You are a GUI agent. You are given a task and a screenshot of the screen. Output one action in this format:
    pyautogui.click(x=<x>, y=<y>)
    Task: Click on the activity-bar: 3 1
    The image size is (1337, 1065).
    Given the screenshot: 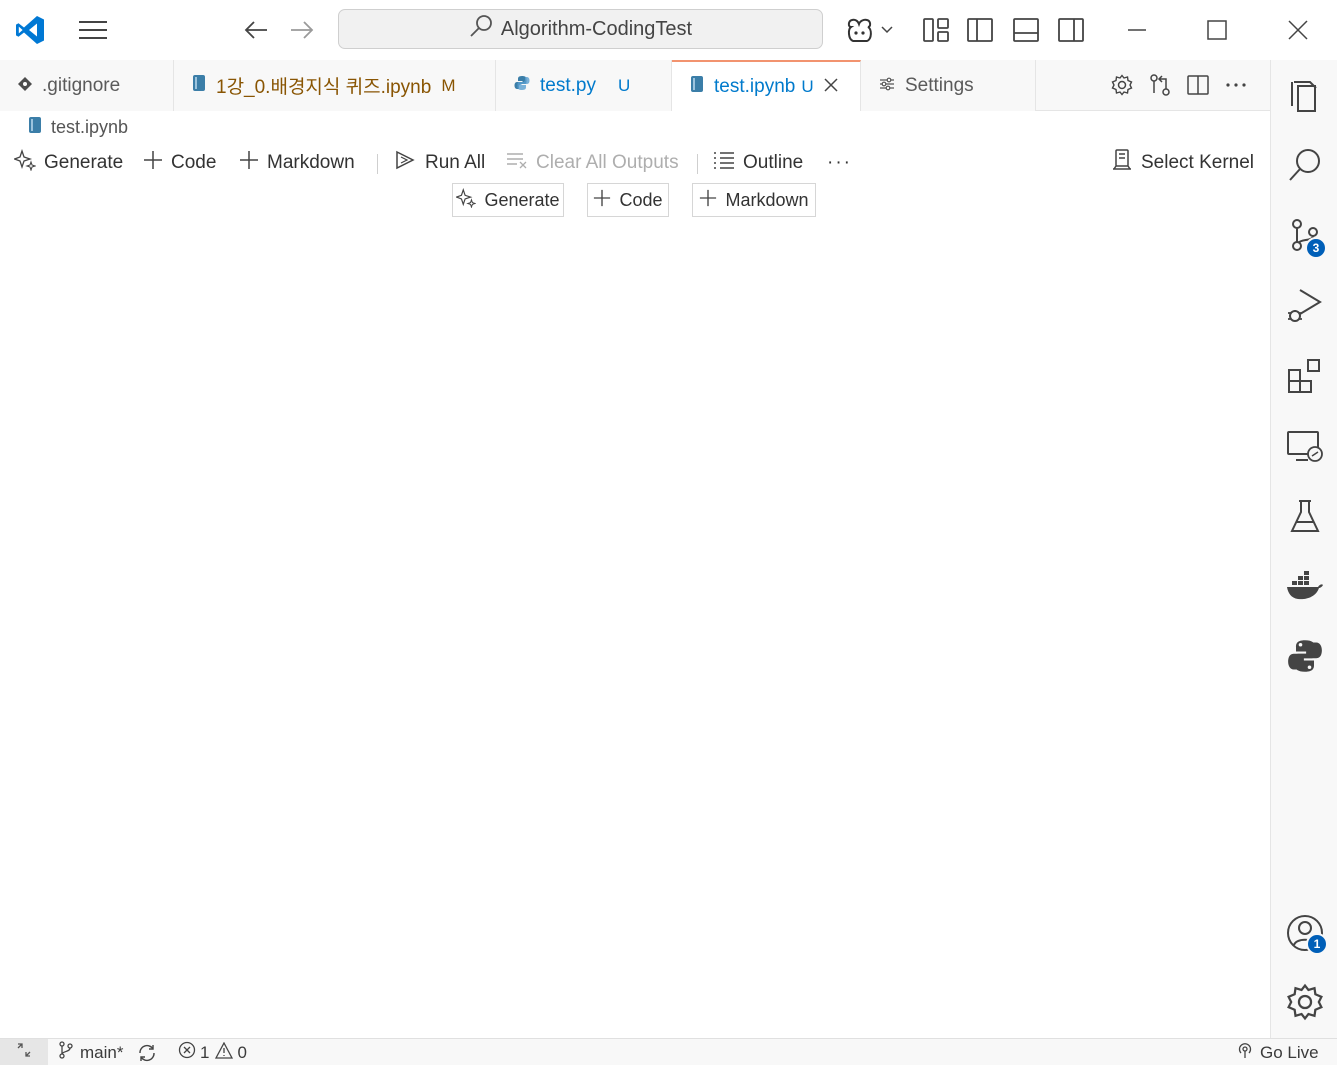 What is the action you would take?
    pyautogui.click(x=1303, y=549)
    